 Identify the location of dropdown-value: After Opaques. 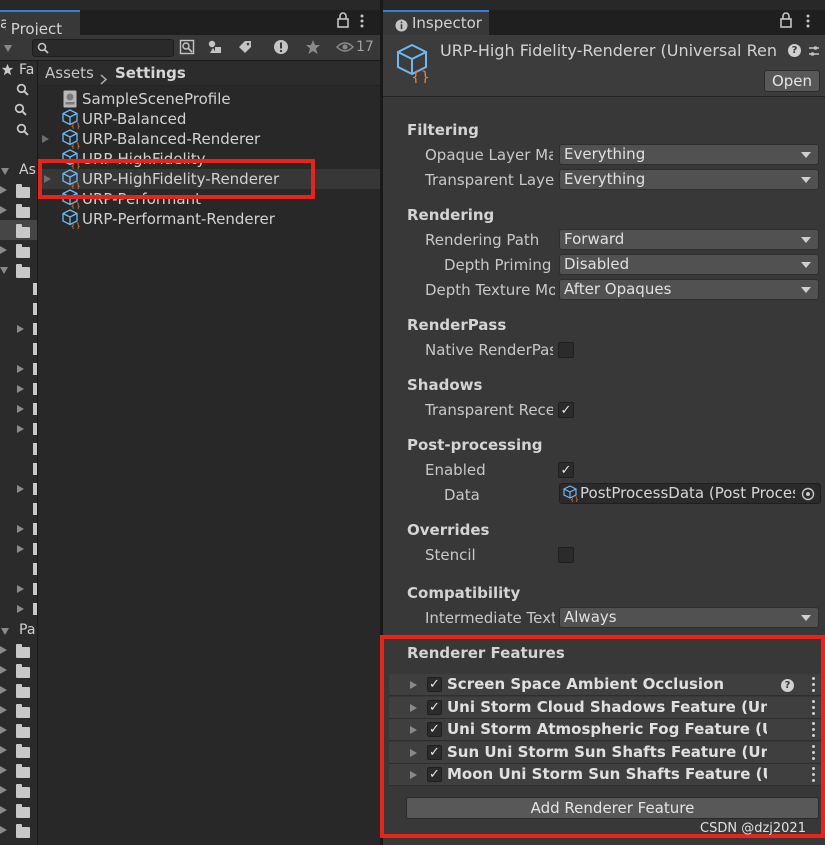
(618, 289).